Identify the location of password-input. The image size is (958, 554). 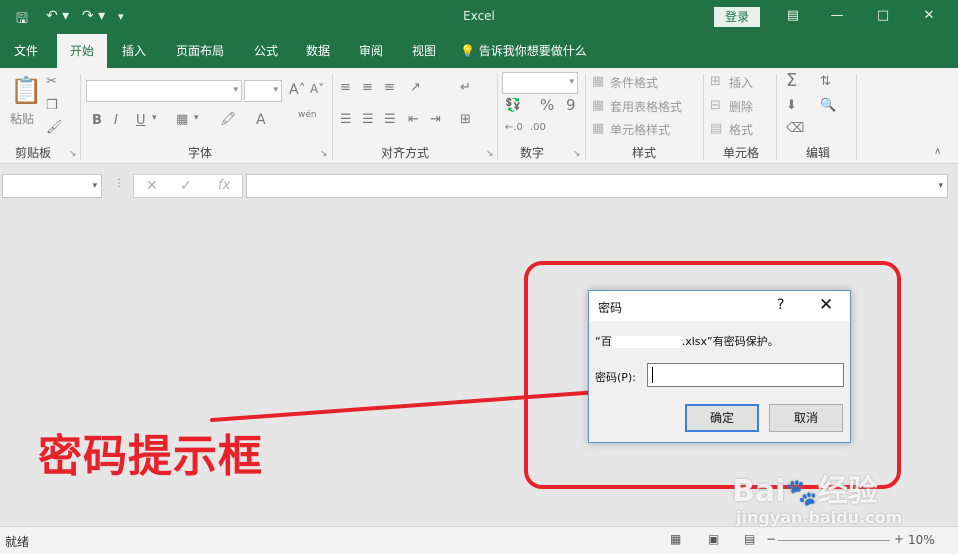
(745, 375).